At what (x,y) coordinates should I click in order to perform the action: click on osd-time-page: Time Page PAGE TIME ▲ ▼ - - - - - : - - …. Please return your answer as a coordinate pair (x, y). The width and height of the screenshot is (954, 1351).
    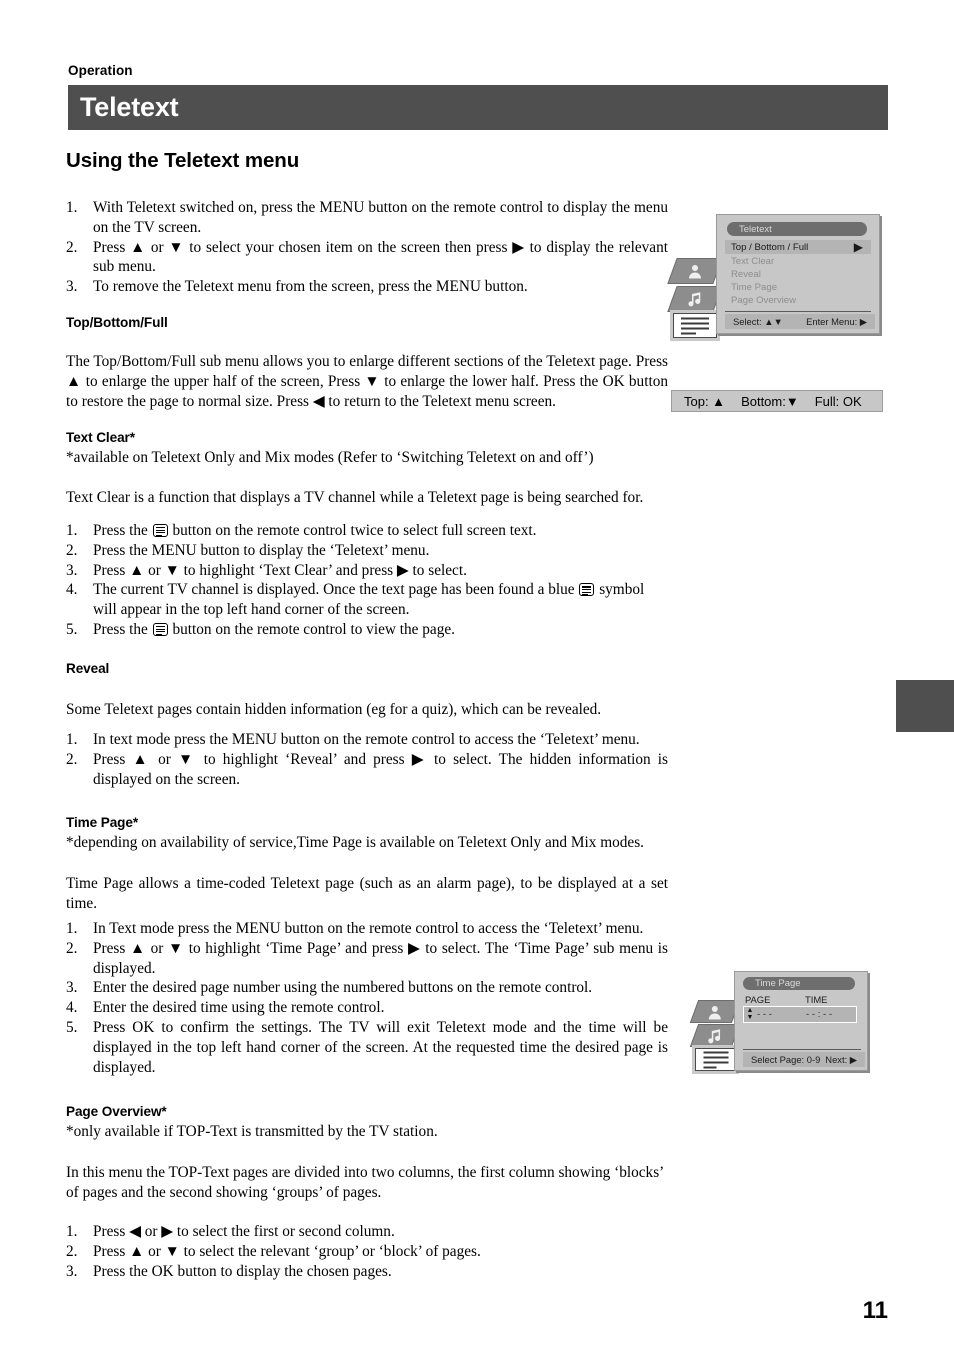
    Looking at the image, I should click on (780, 1022).